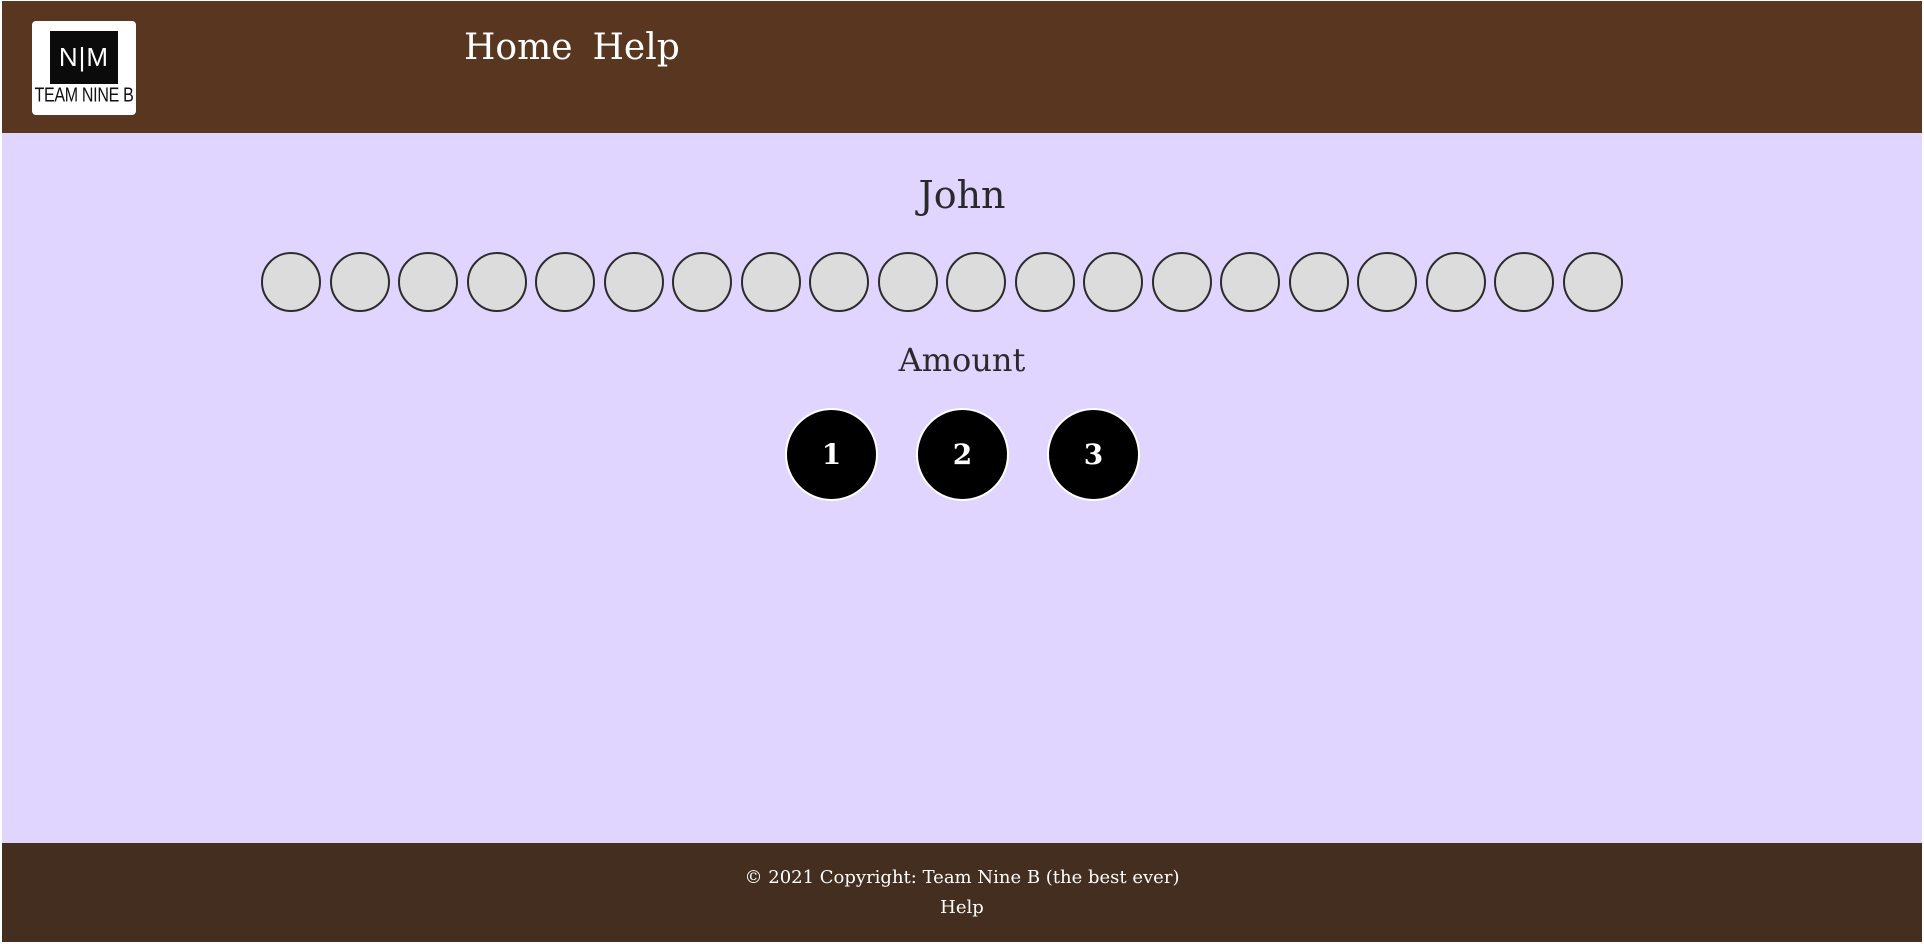  Describe the element at coordinates (962, 67) in the screenshot. I see `top-navbar: N|M TEAM NINE B Home Help` at that location.